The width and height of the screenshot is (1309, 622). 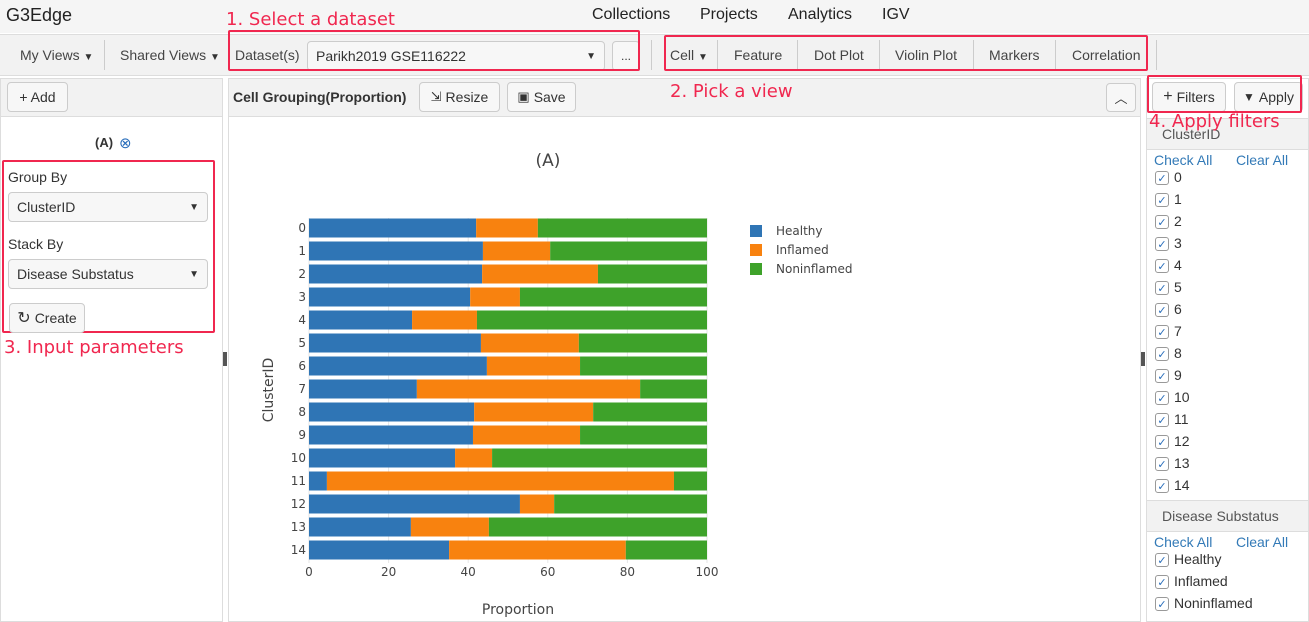 I want to click on stack-by-select: Disease Substatus ▼, so click(x=108, y=274).